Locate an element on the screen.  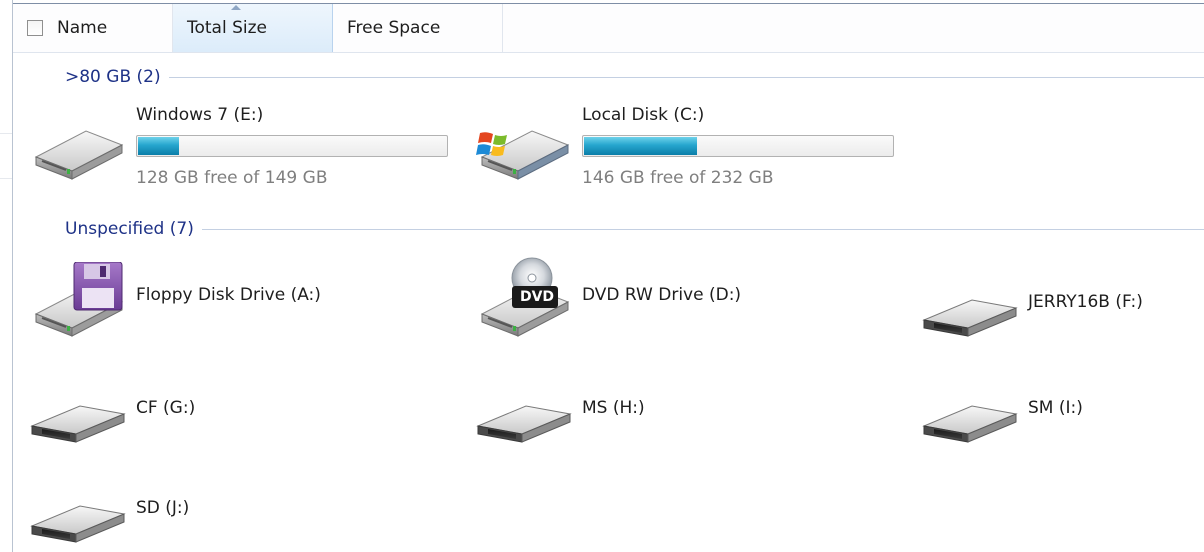
drive-tile-c: Local Disk (C:) 146 GB free of 232 GB is located at coordinates (694, 150).